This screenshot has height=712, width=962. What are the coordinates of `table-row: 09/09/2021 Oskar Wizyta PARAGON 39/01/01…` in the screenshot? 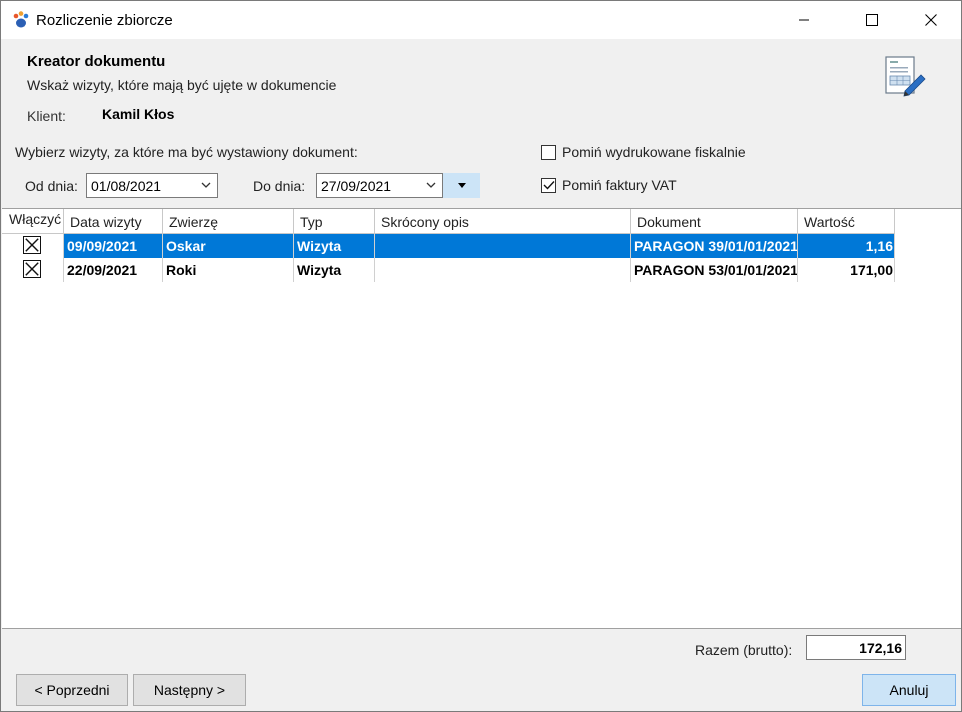 It's located at (448, 246).